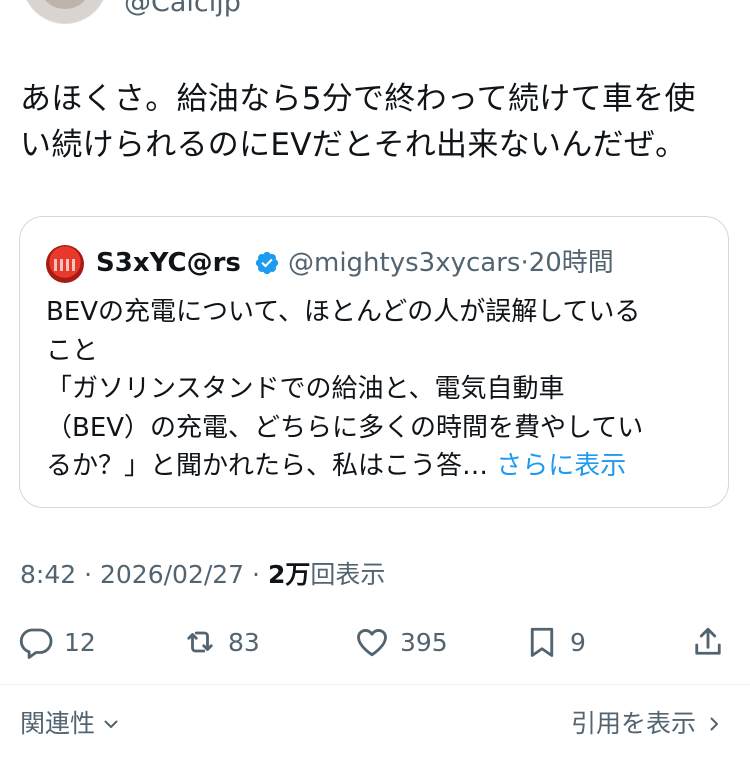 Image resolution: width=750 pixels, height=783 pixels. I want to click on quoted-handle: @mightys3xycars, so click(404, 263).